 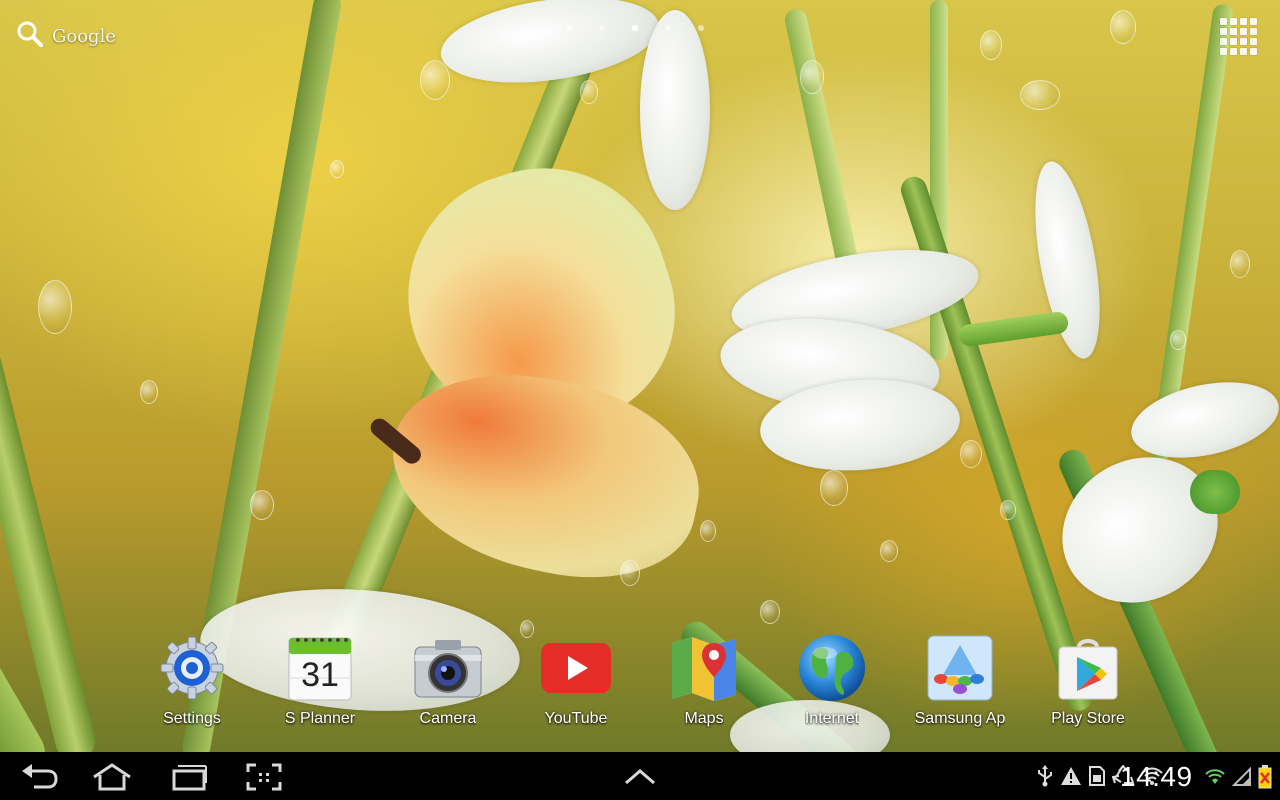 What do you see at coordinates (704, 718) in the screenshot?
I see `app-label: Maps` at bounding box center [704, 718].